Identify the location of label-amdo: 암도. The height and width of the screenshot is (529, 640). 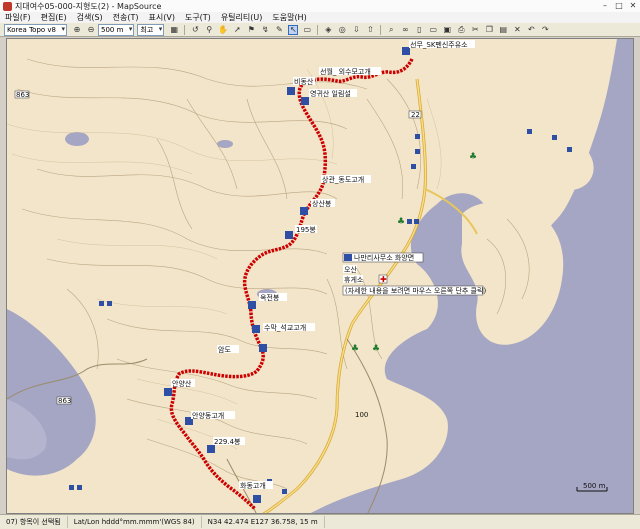
(224, 350).